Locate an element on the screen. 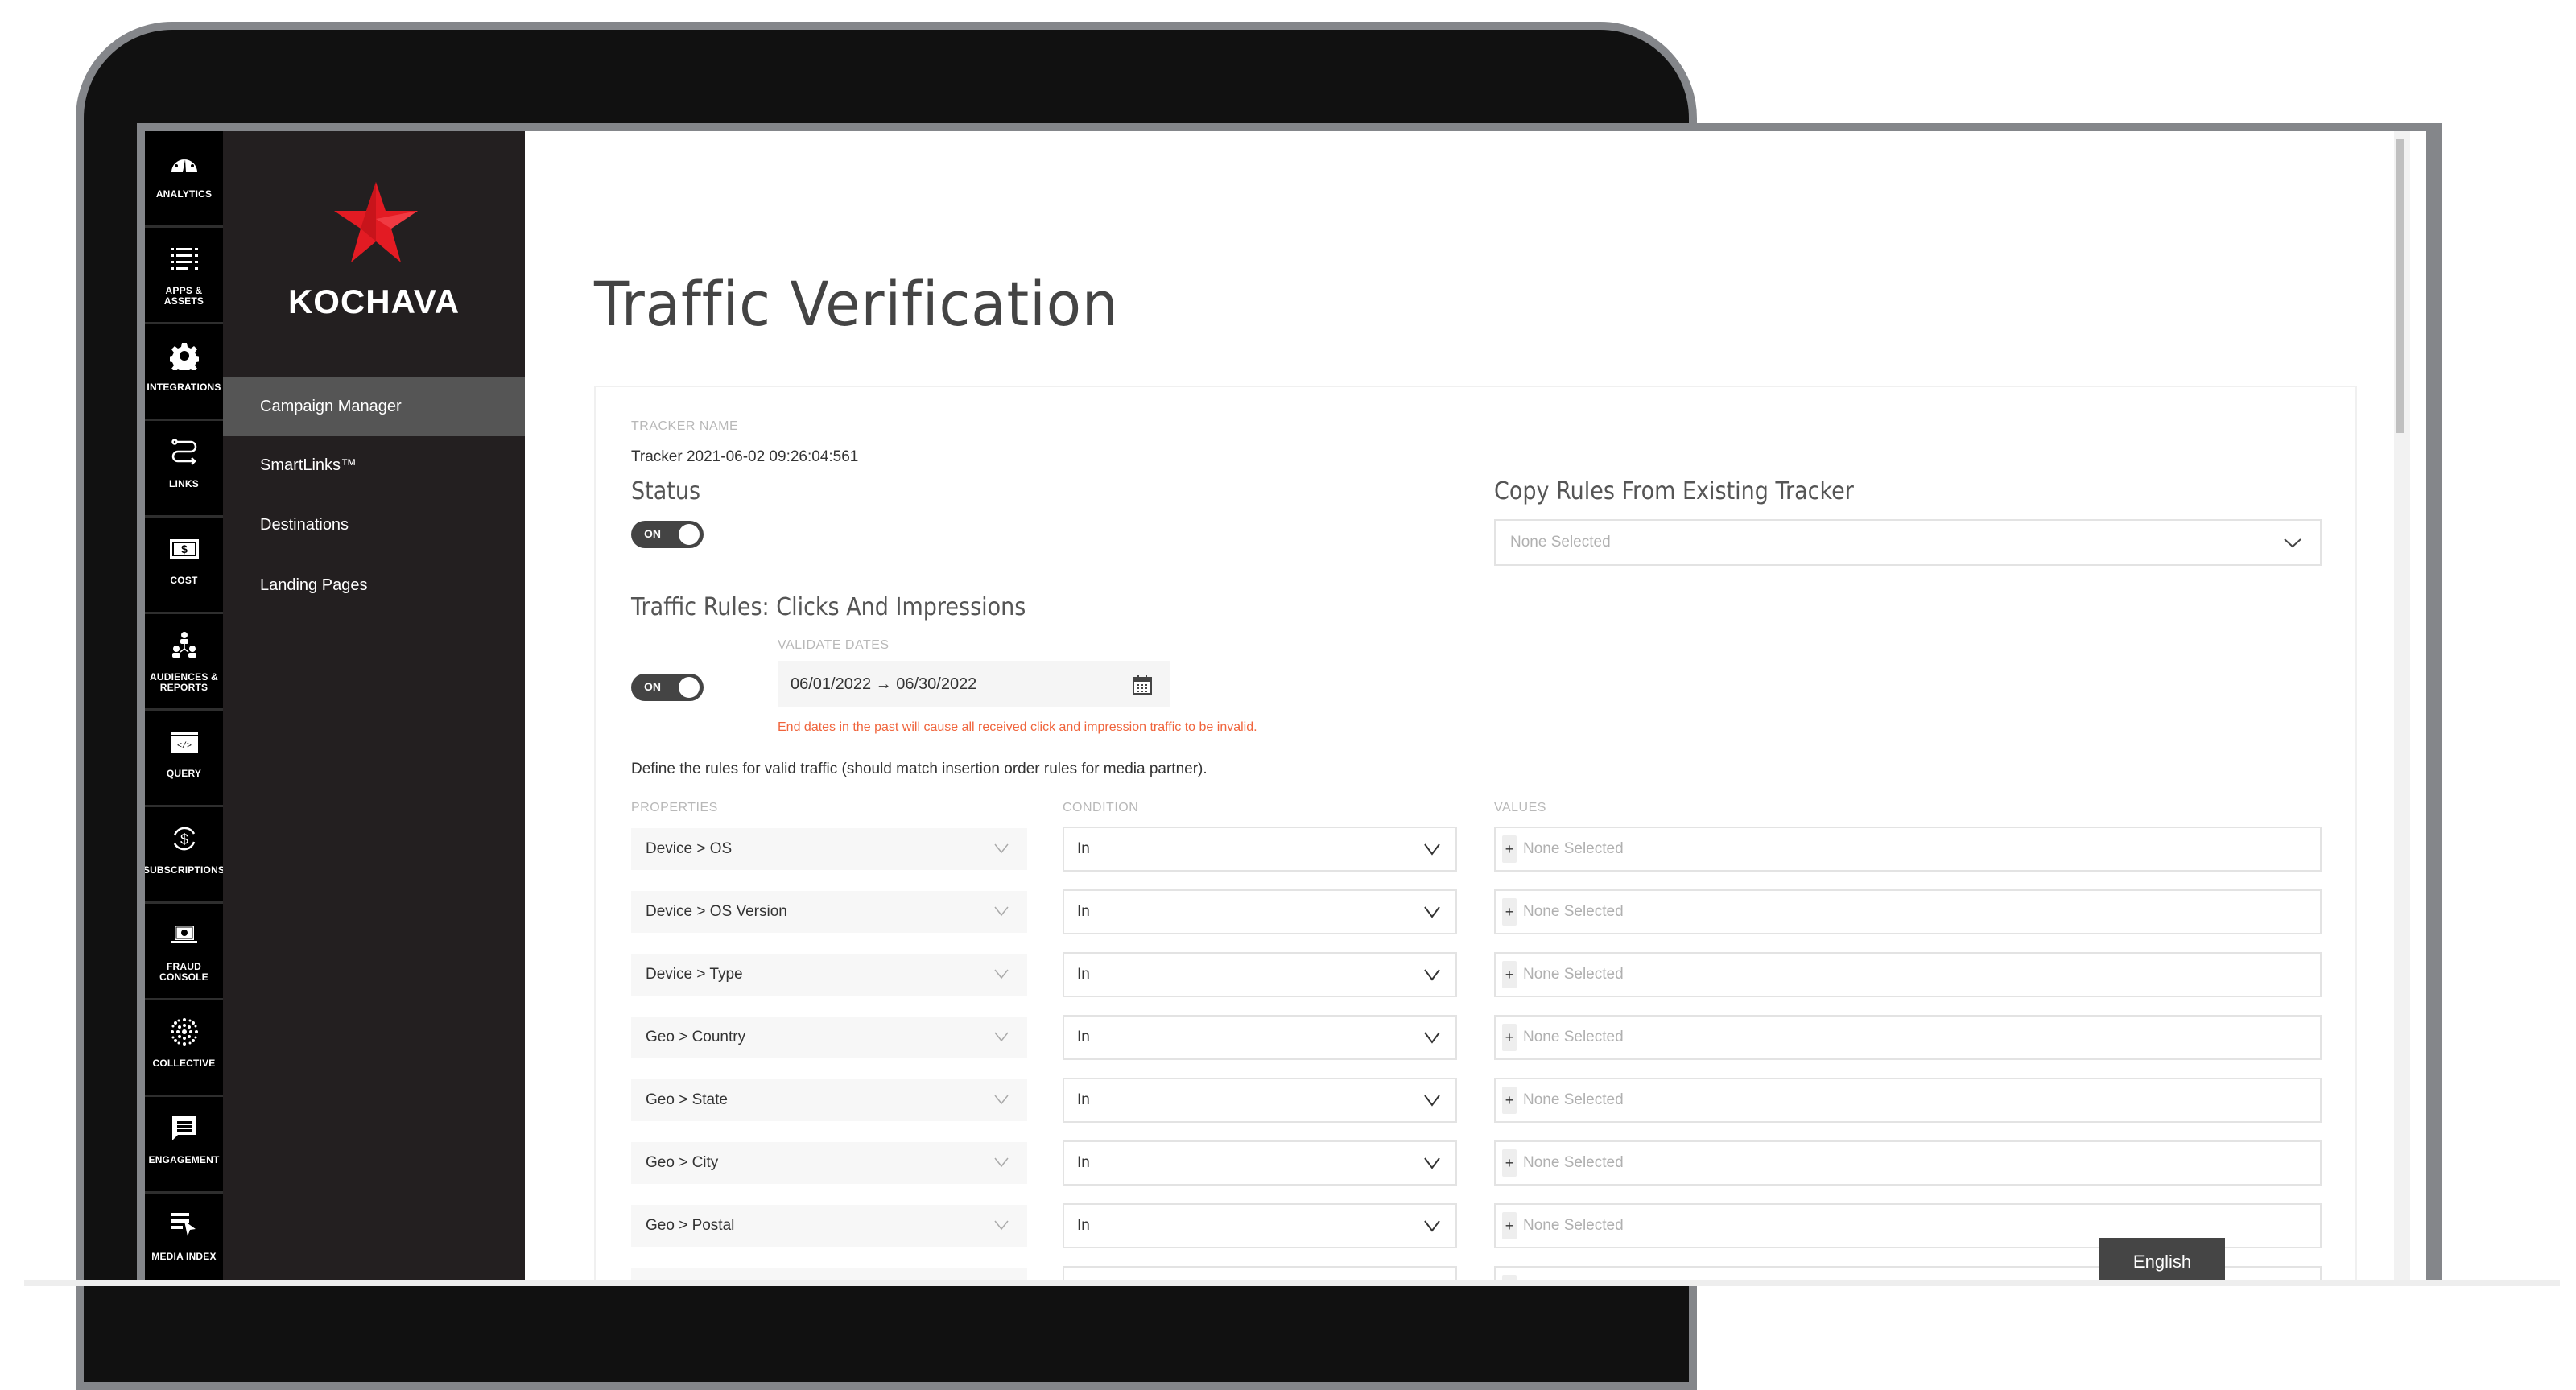  links-path-icon is located at coordinates (184, 452).